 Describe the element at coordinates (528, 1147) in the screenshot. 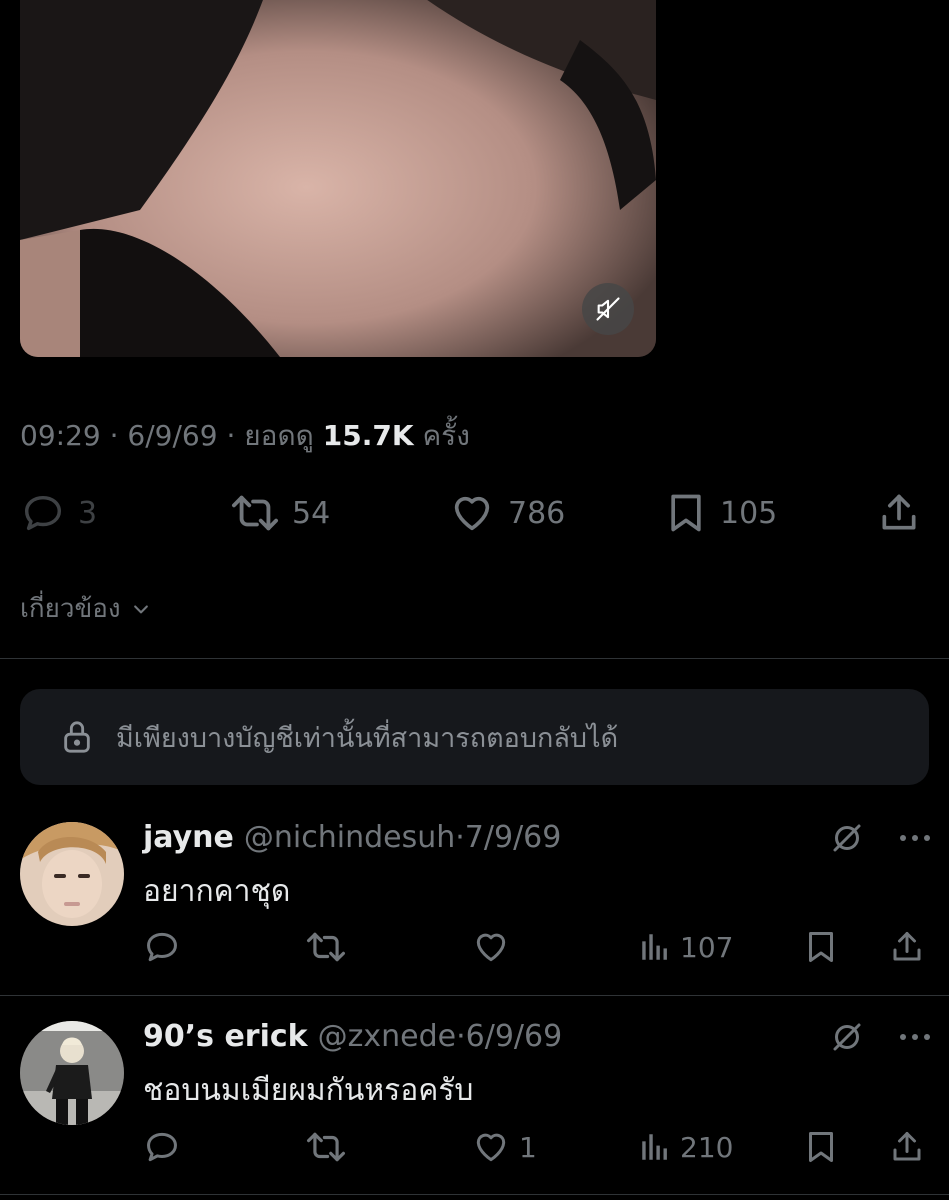

I see `reply-like-count: 1` at that location.